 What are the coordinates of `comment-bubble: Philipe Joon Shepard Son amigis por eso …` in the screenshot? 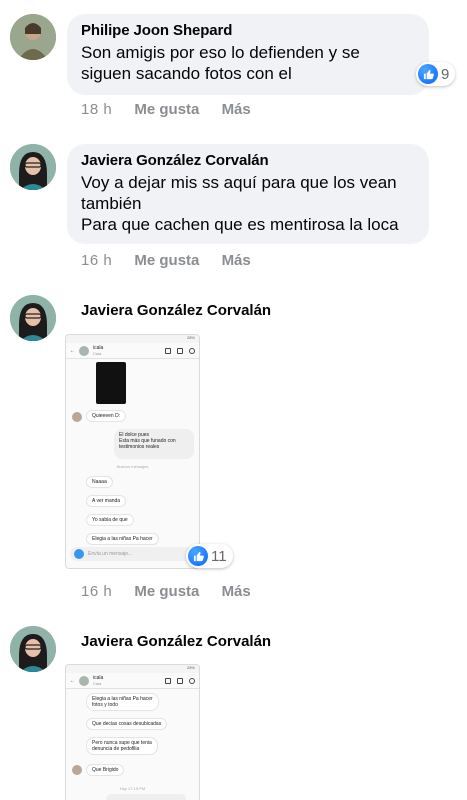 It's located at (248, 54).